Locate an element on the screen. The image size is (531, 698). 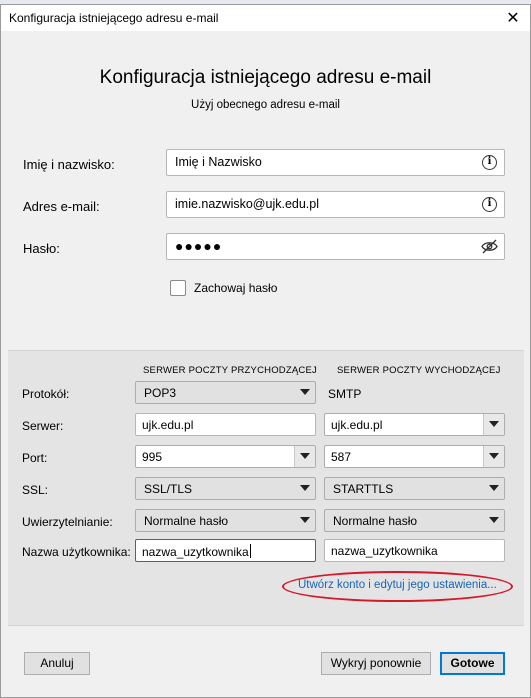
name-label: Imię i nazwisko: is located at coordinates (69, 164).